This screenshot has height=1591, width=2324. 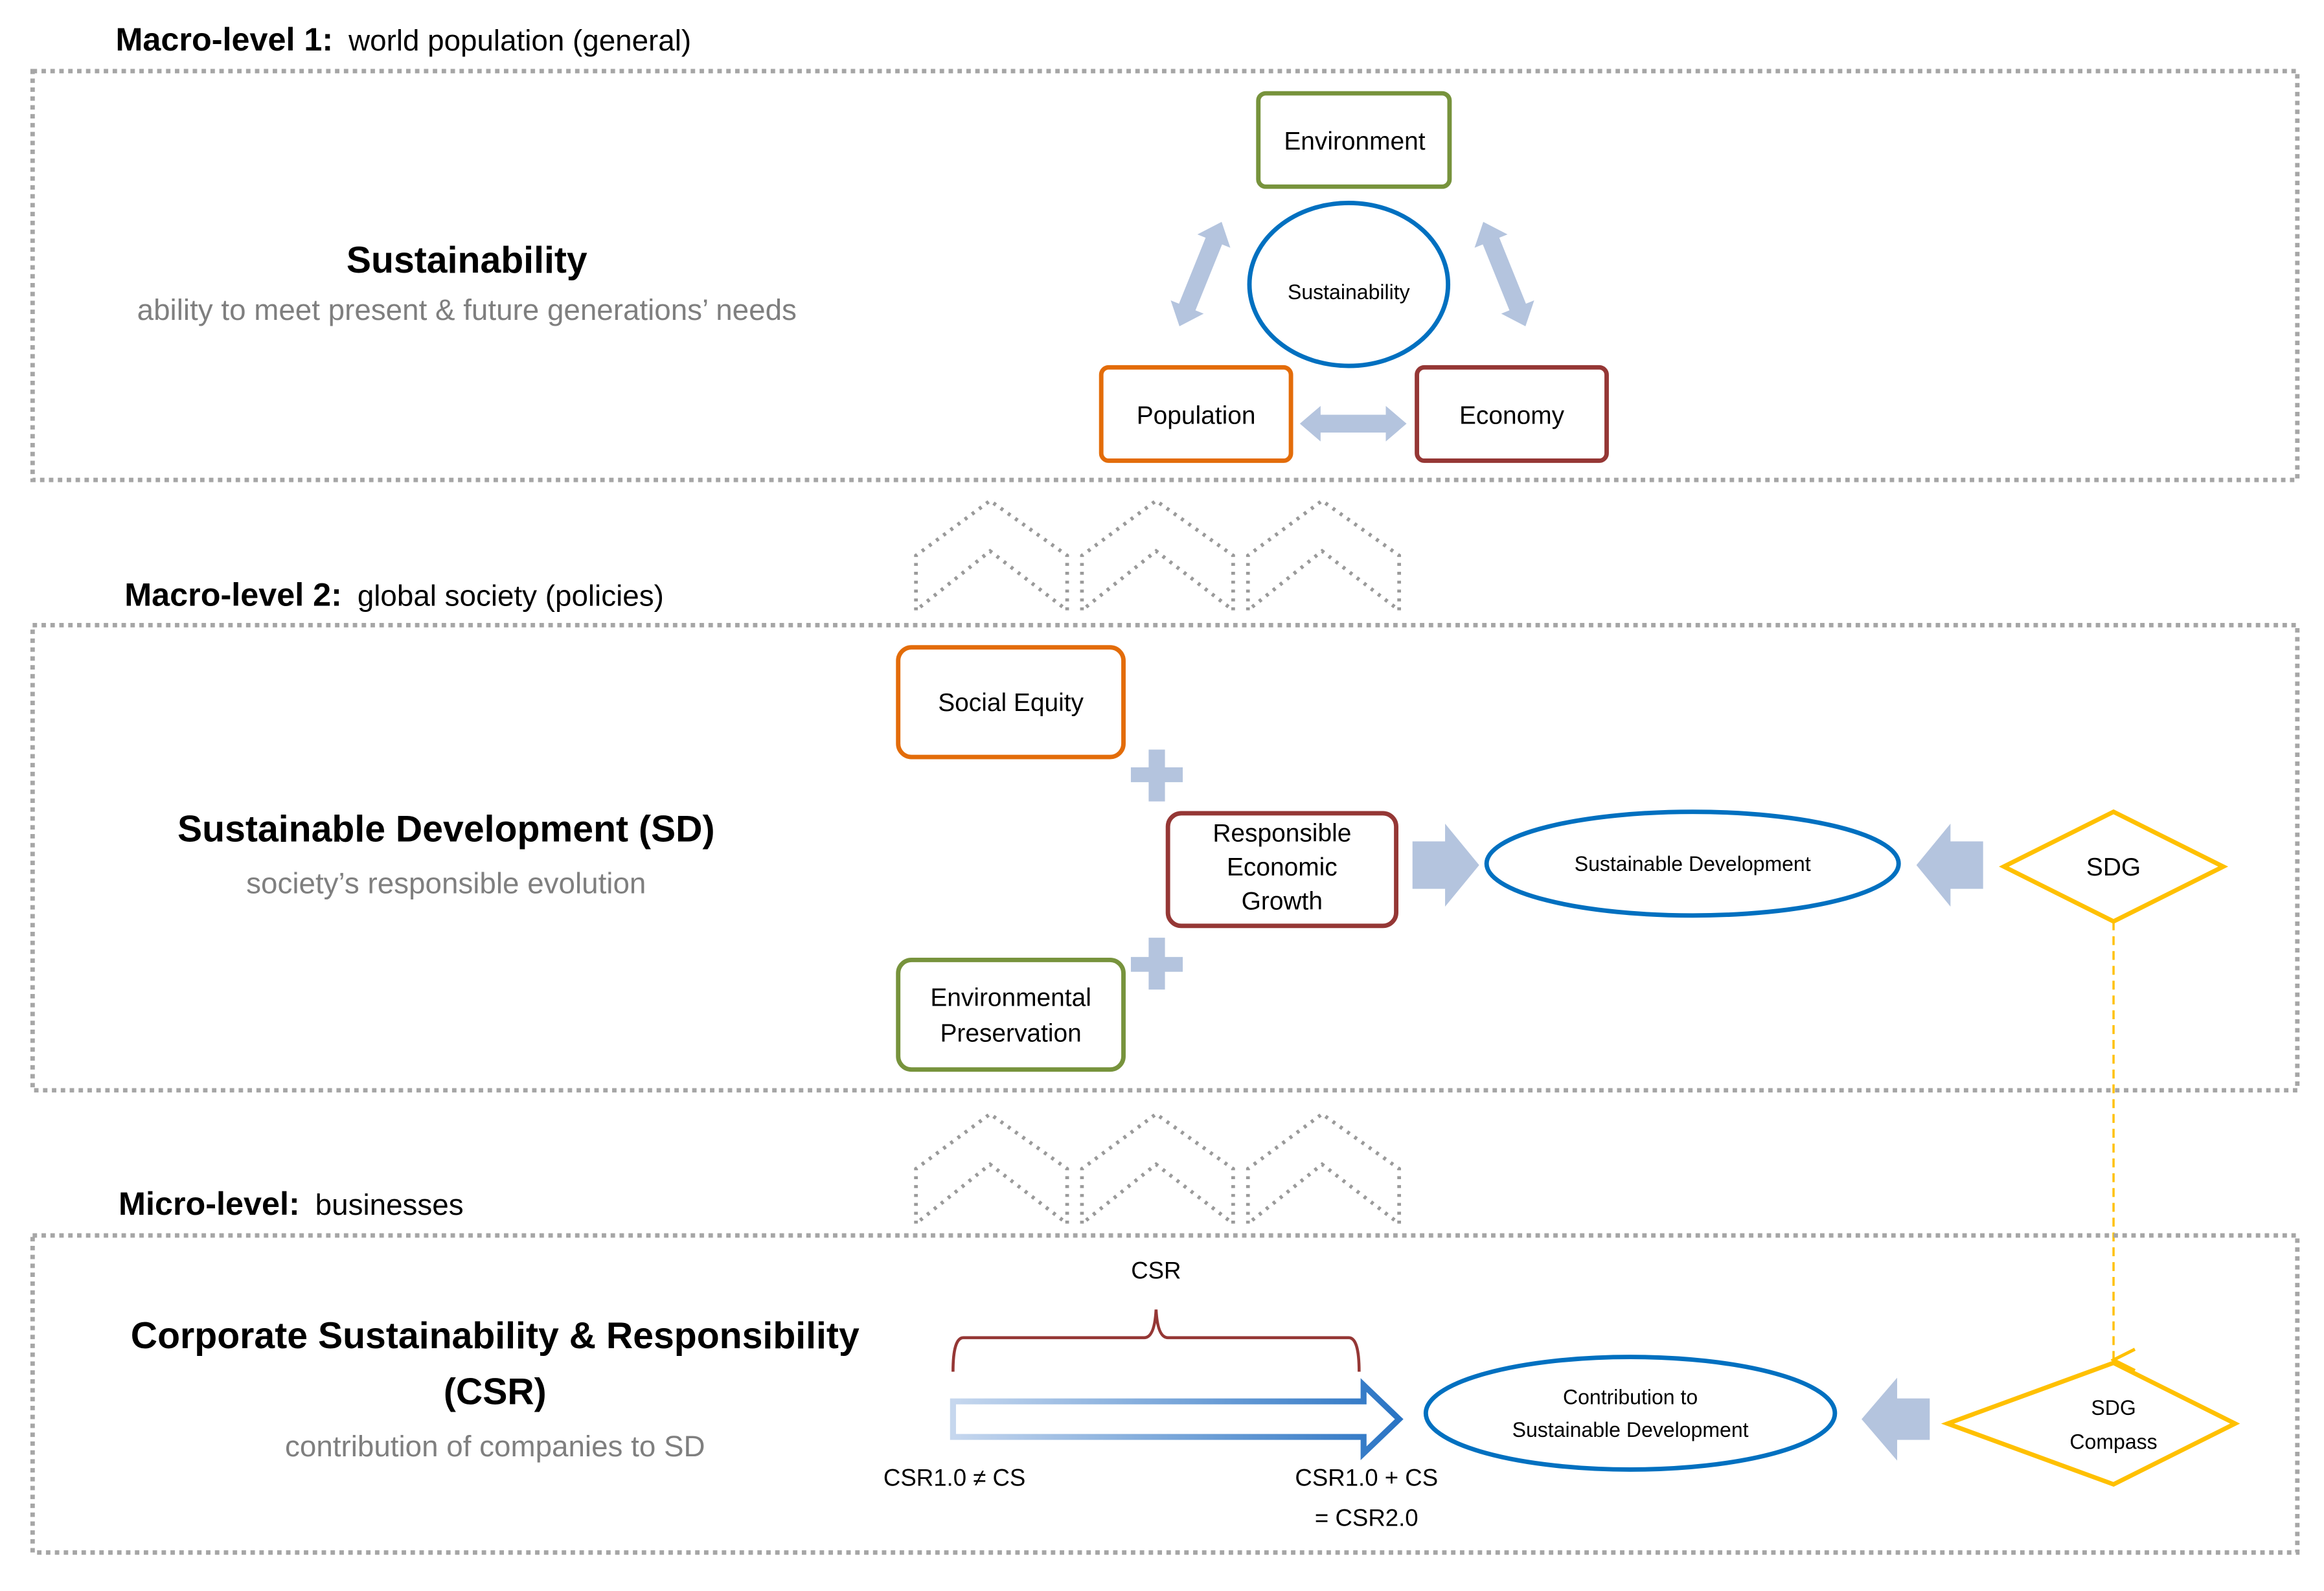 I want to click on node-responsible-economic-growth: Responsible Economic Growth, so click(x=1281, y=870).